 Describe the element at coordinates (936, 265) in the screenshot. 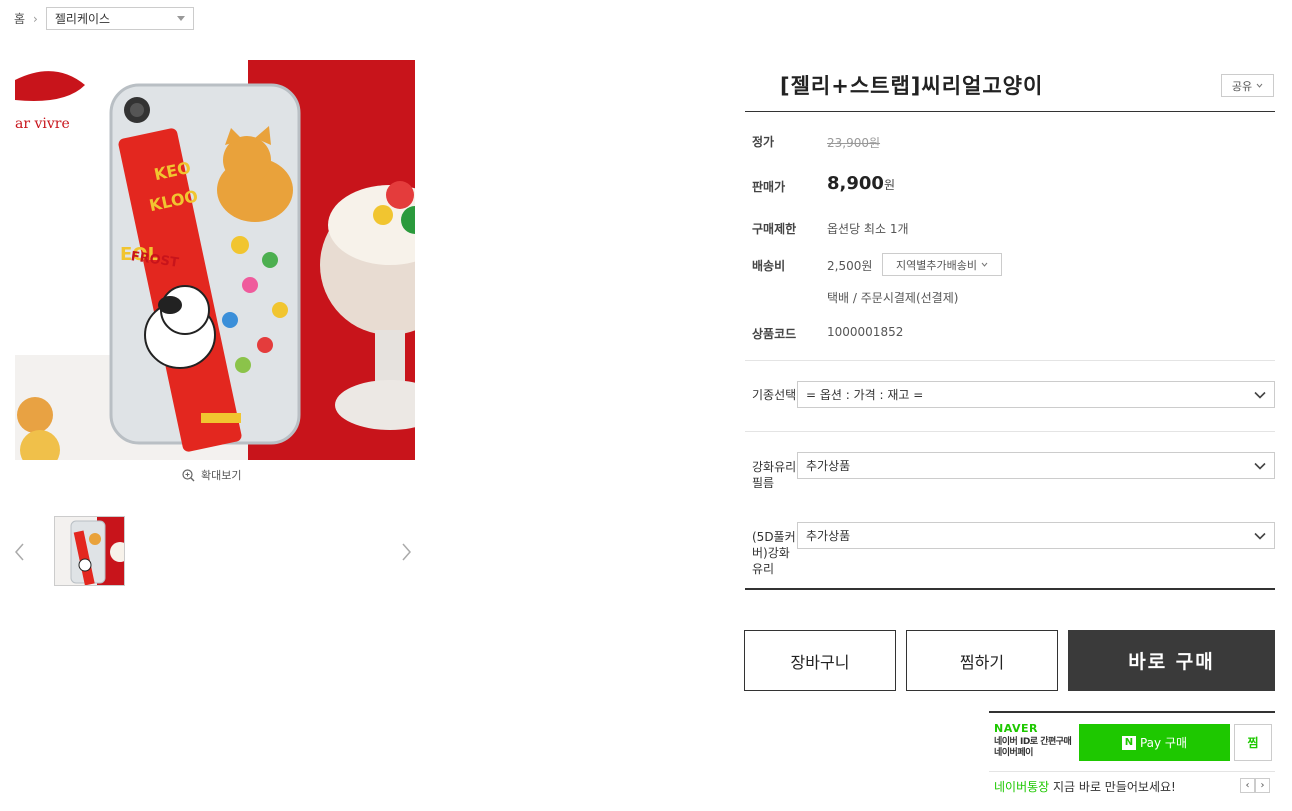

I see `regional-shipping-label: 지역별추가배송비` at that location.